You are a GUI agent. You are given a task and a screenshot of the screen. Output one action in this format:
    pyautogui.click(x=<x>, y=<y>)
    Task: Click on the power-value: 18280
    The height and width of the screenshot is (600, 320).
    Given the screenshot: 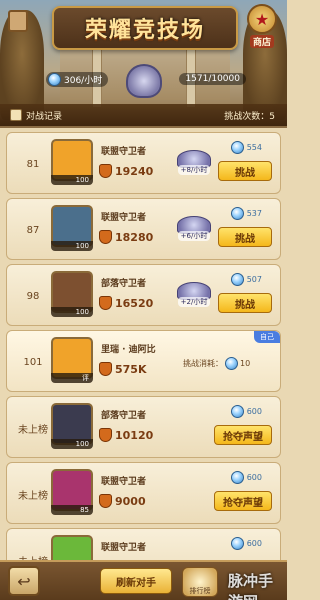 What is the action you would take?
    pyautogui.click(x=126, y=237)
    